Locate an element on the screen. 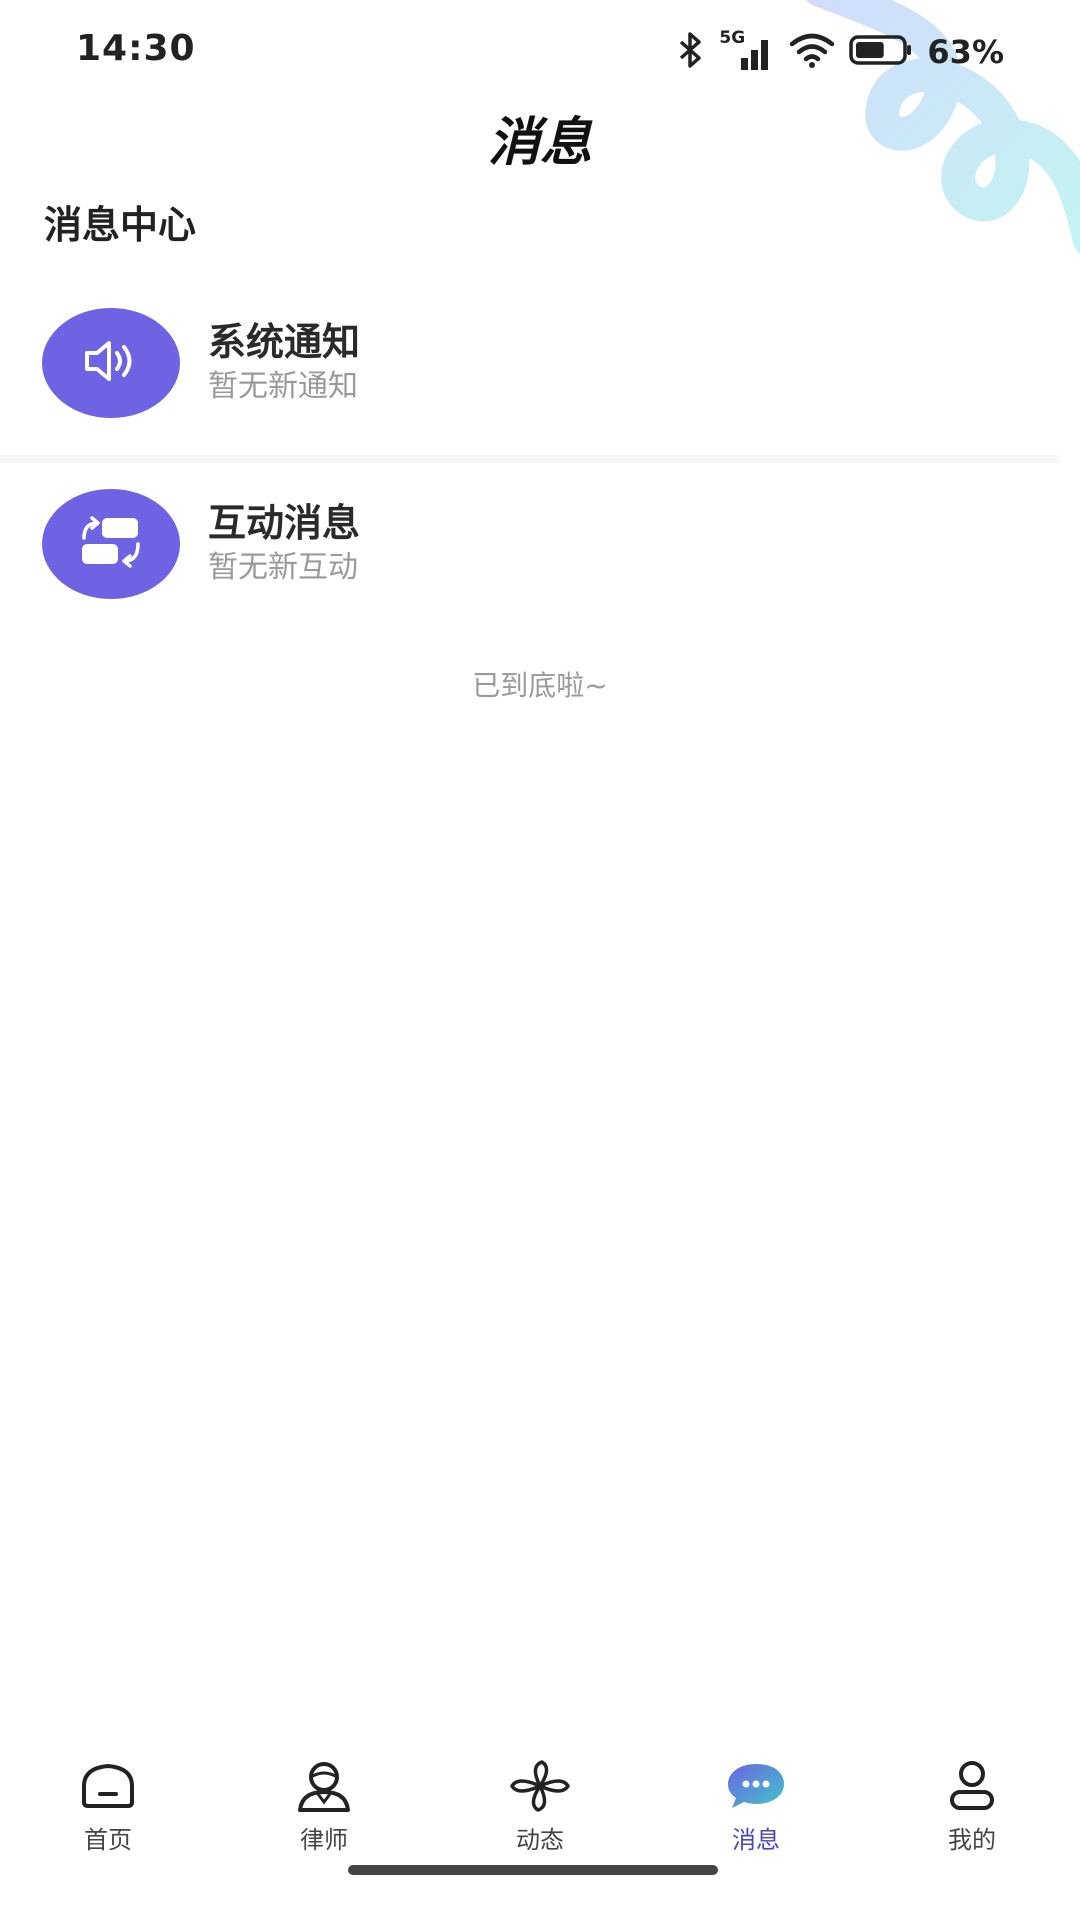 The height and width of the screenshot is (1920, 1080). header: 消息 is located at coordinates (540, 137).